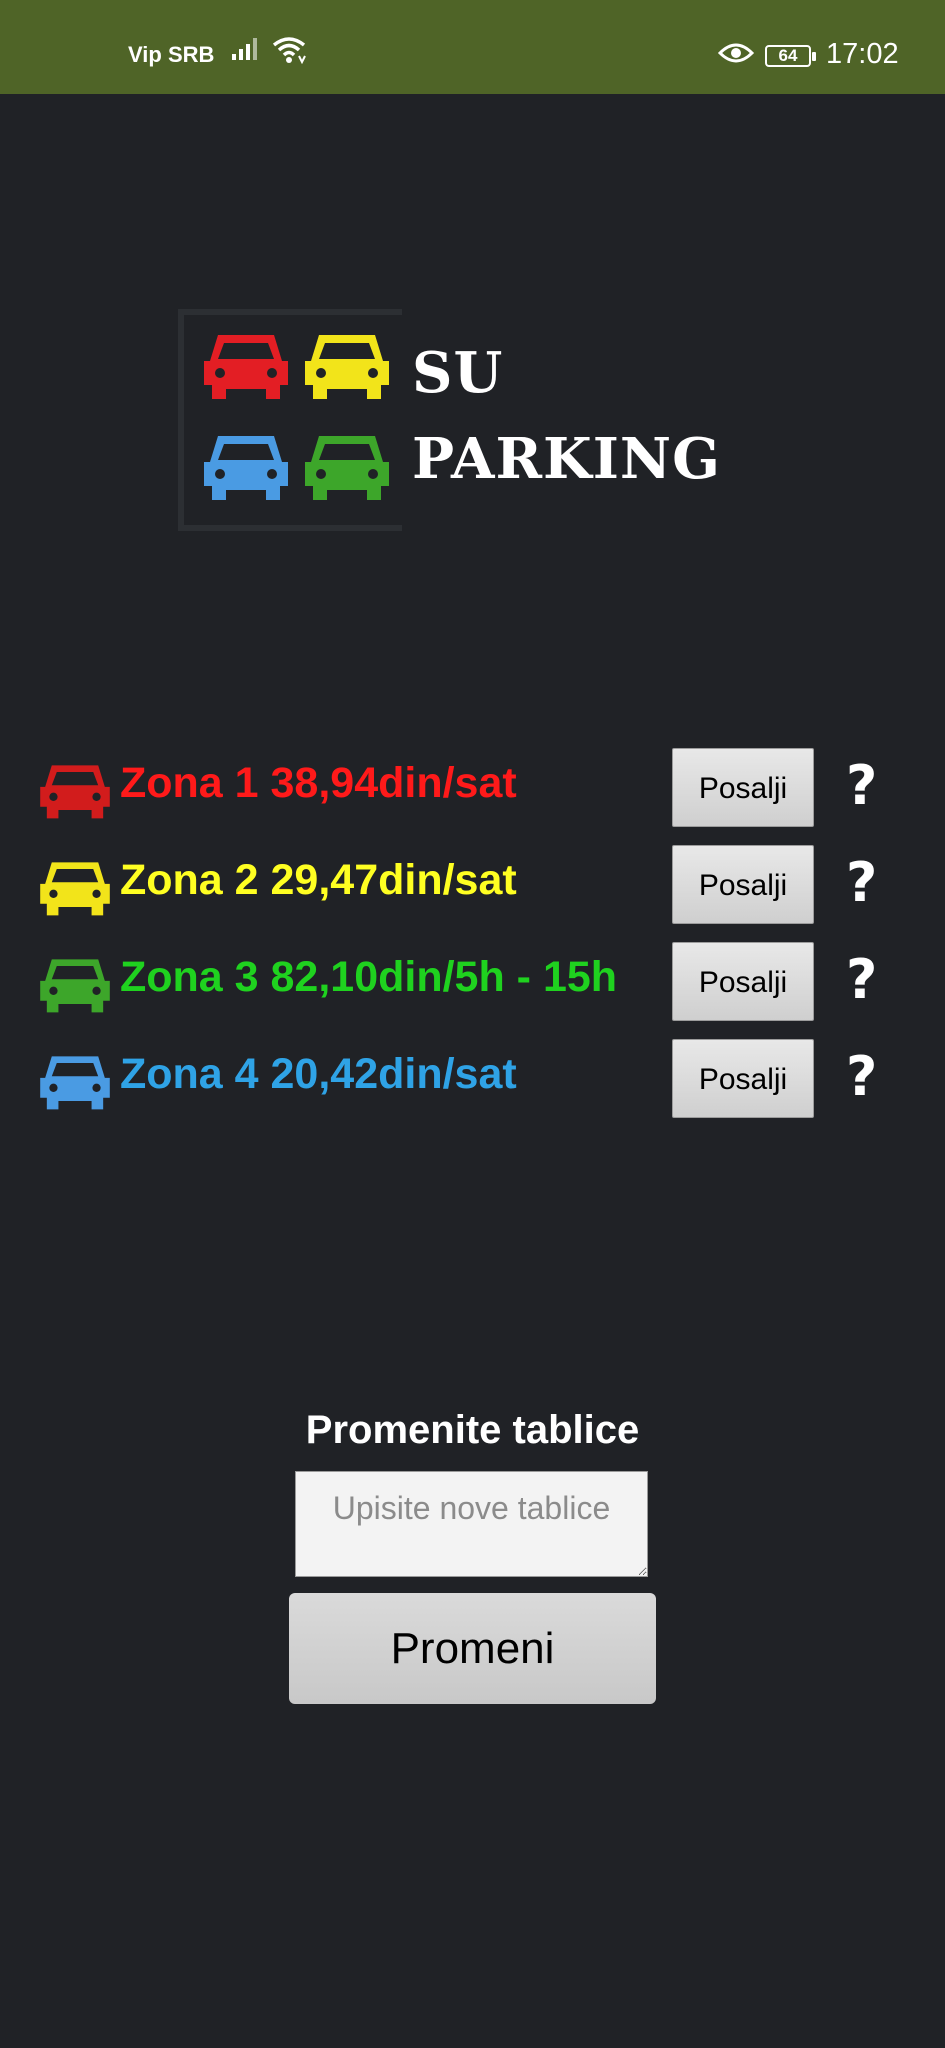  I want to click on zone-row-4: Zona 4 20,42din/sat Posalji ?, so click(472, 1079).